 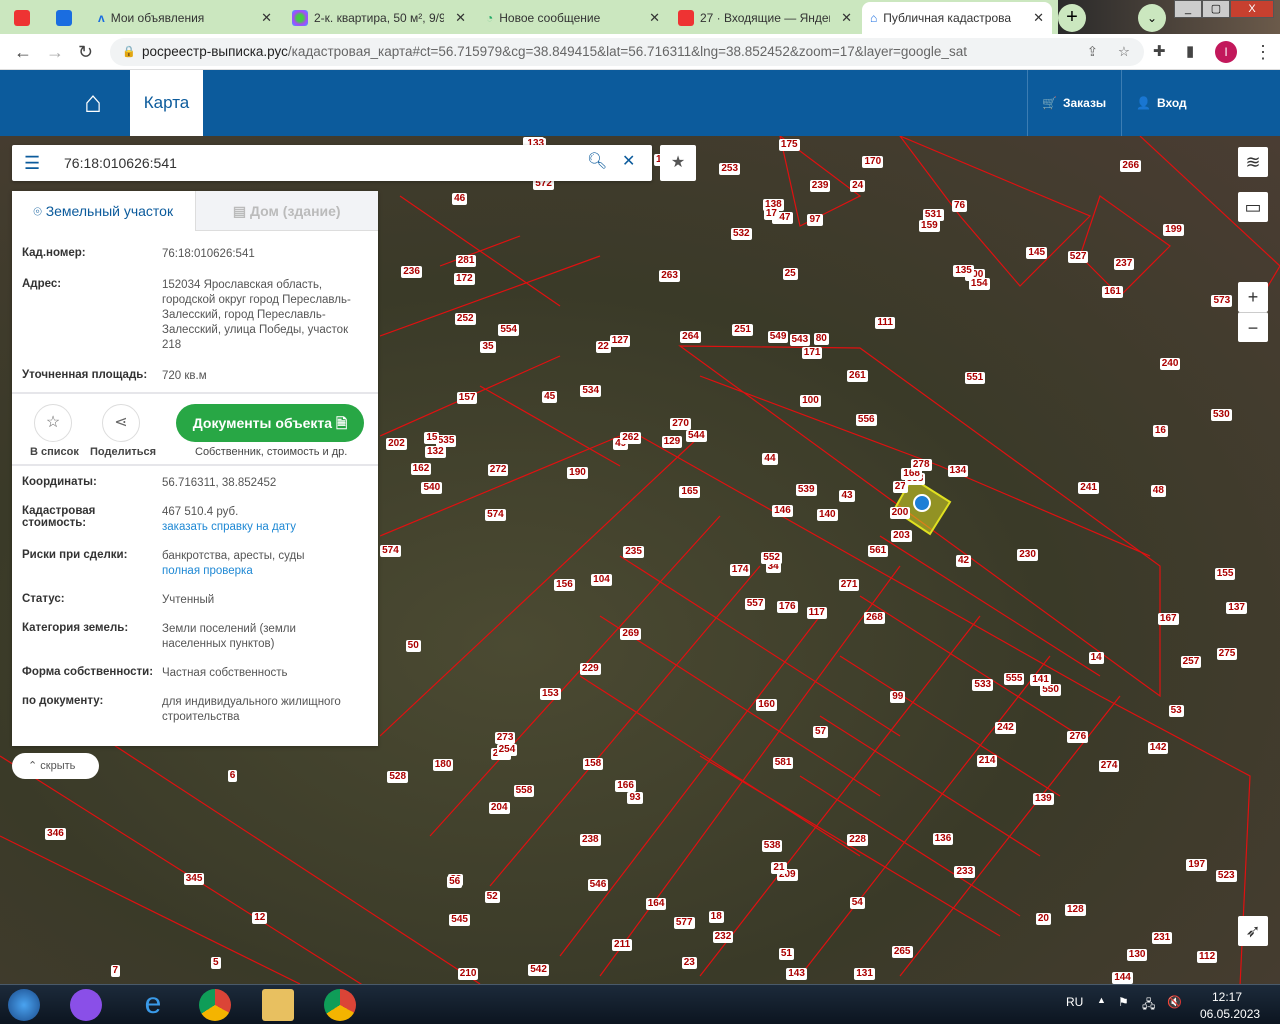 I want to click on parcel-label: 18, so click(x=716, y=916).